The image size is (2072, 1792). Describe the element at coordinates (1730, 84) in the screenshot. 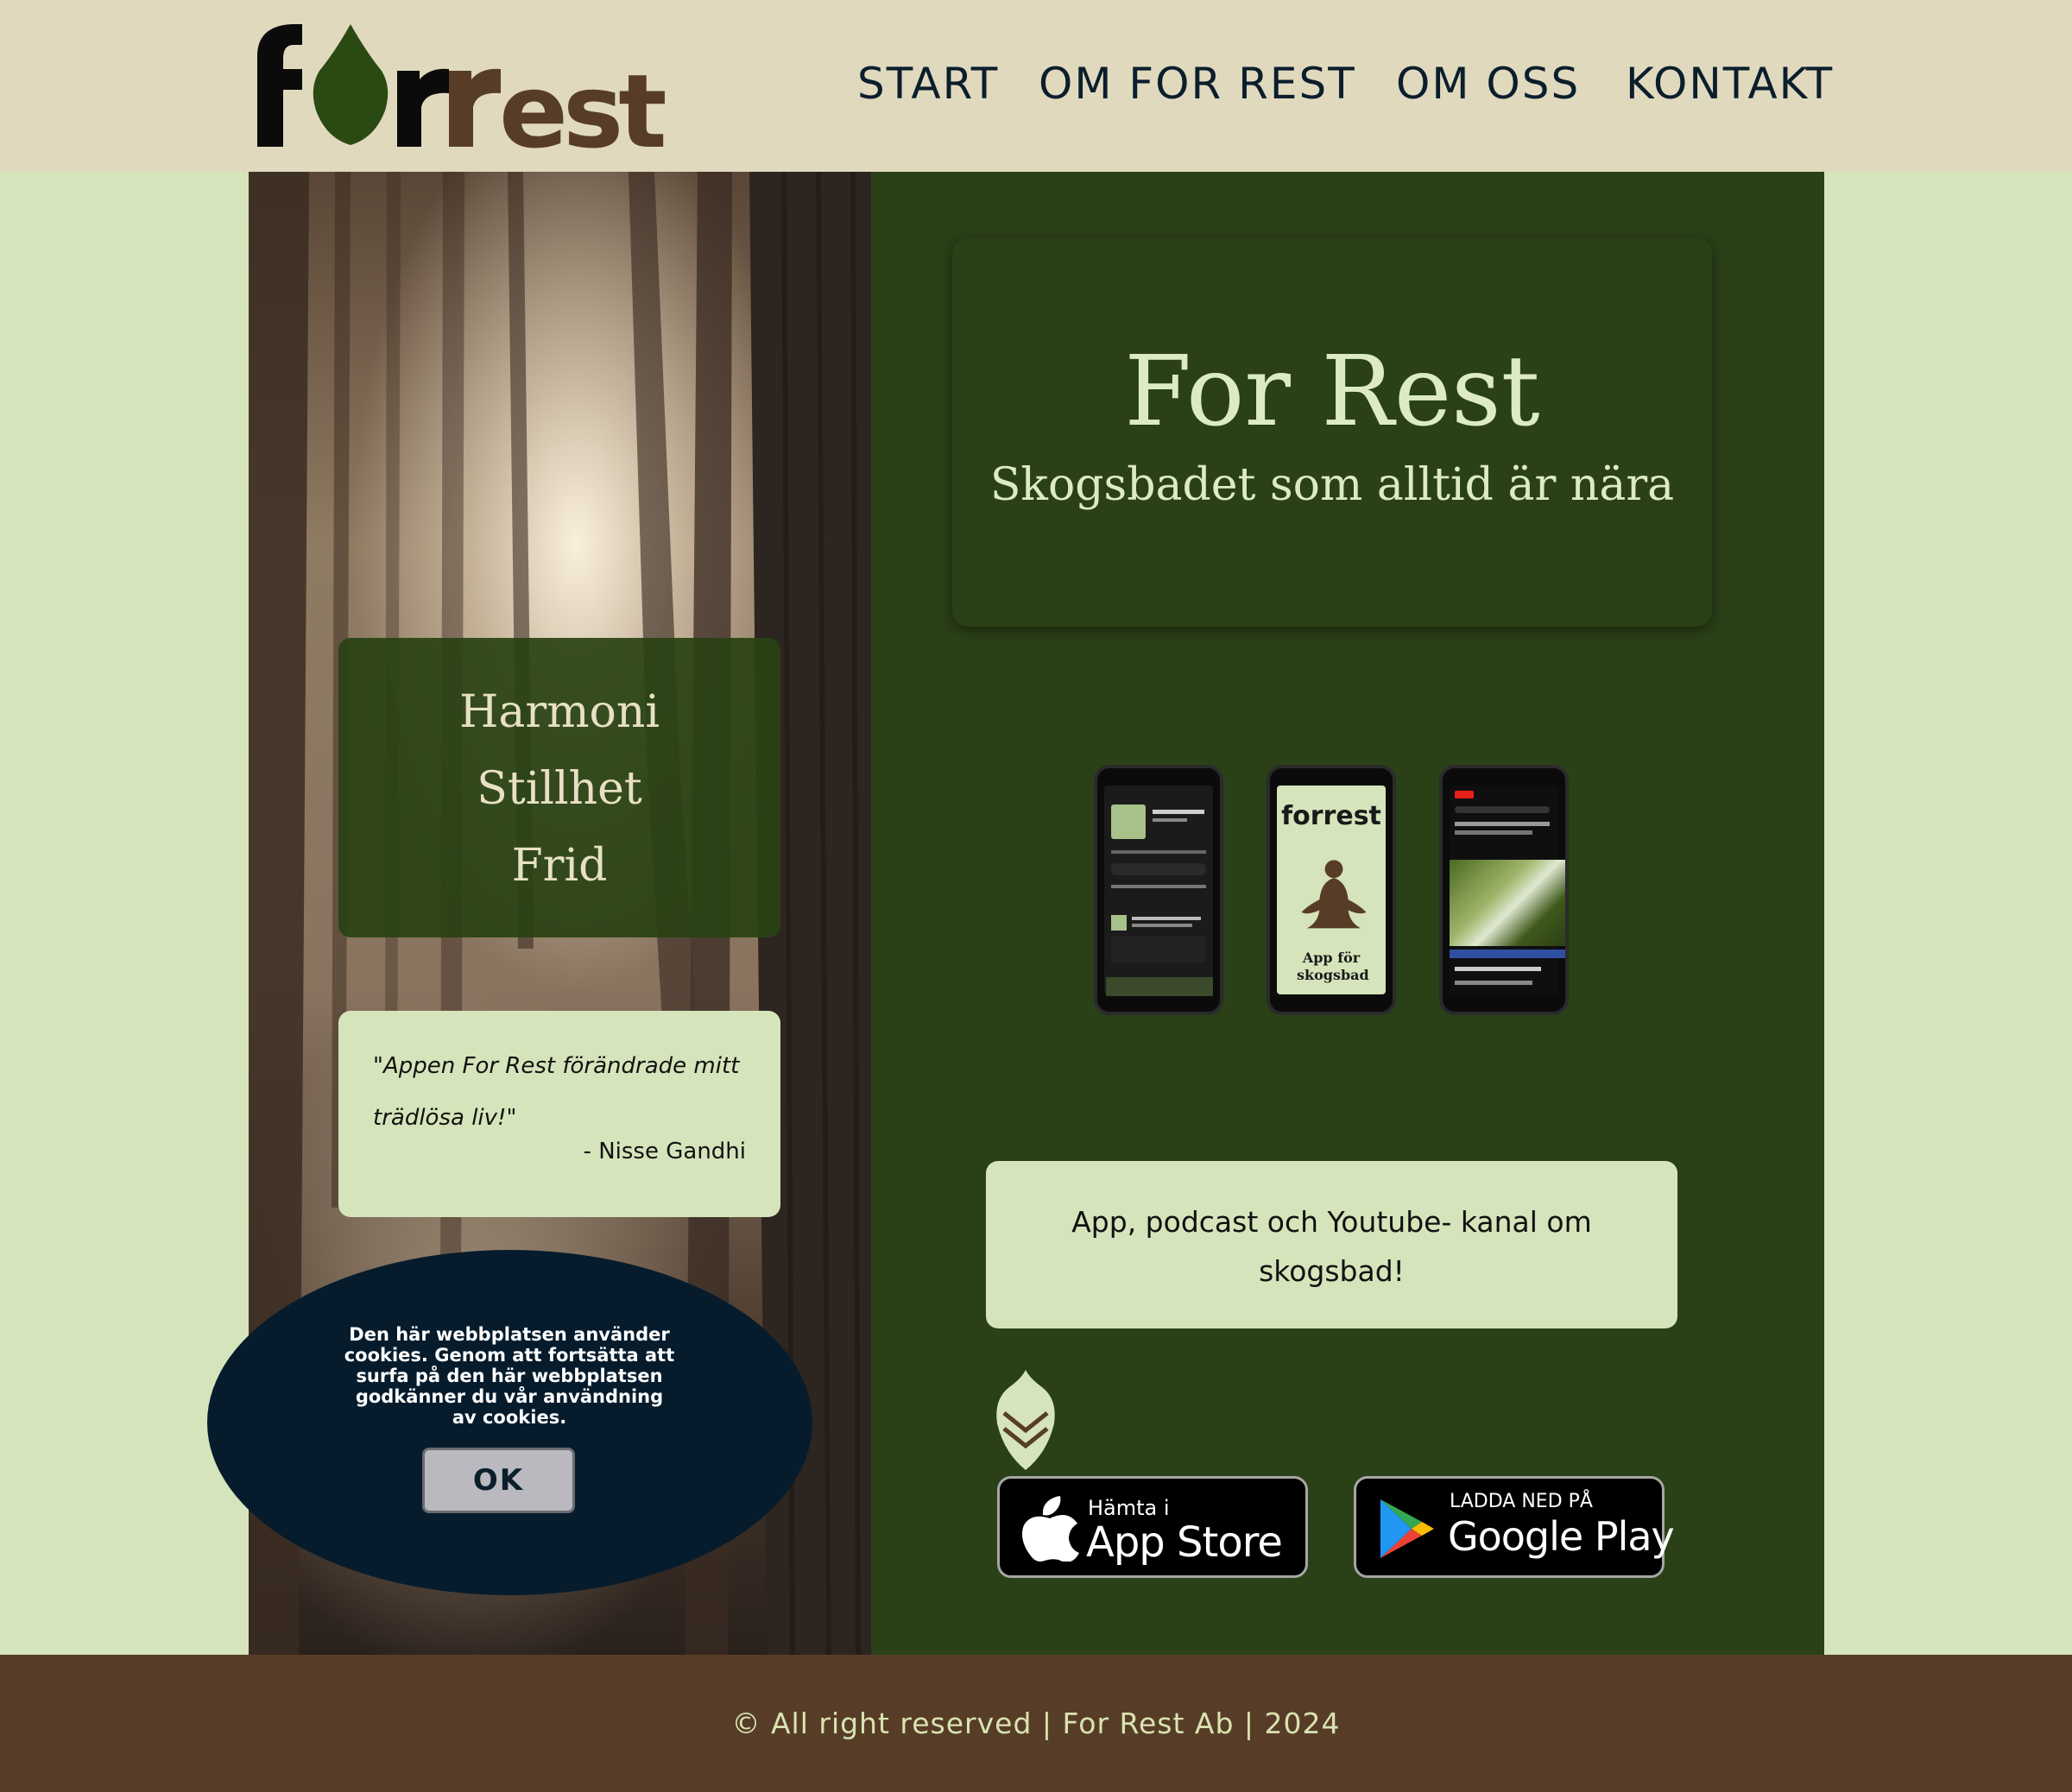

I see `nav-kontakt: KONTAKT` at that location.